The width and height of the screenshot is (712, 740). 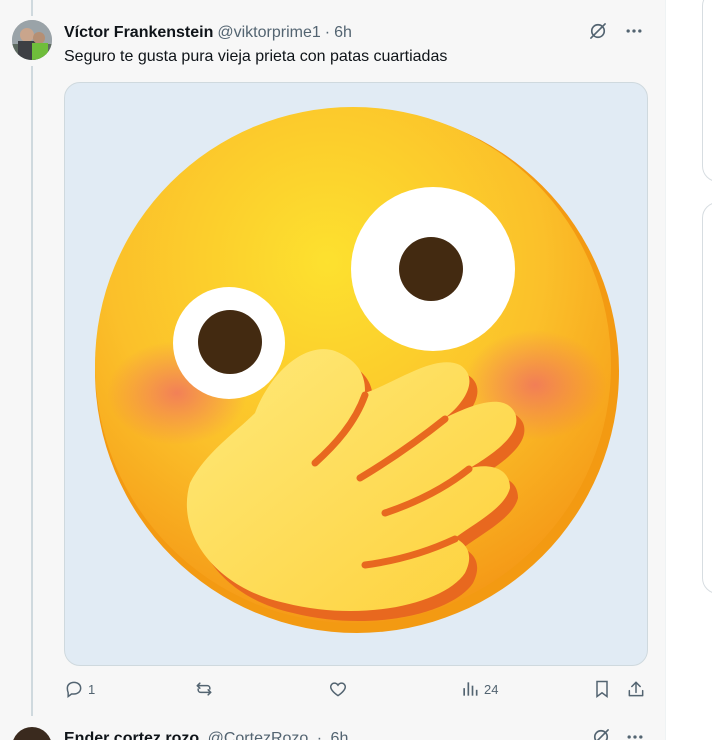 I want to click on tweet-header: Víctor Frankenstein @viktorprime1 · 6h, so click(x=354, y=33).